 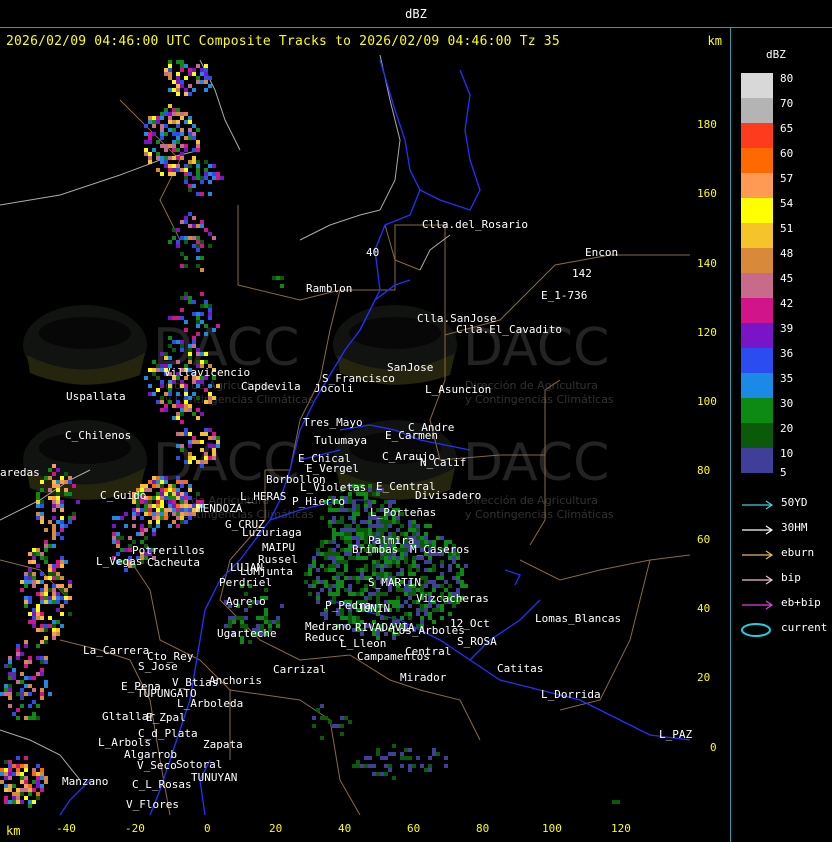 I want to click on place-label: Uspallata, so click(x=96, y=396).